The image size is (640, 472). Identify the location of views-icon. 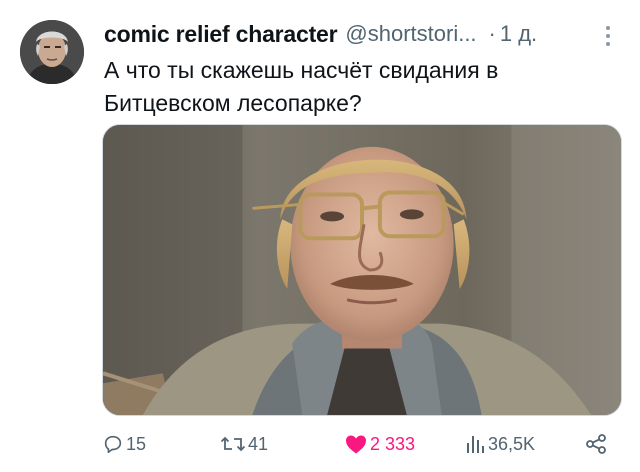
(475, 444).